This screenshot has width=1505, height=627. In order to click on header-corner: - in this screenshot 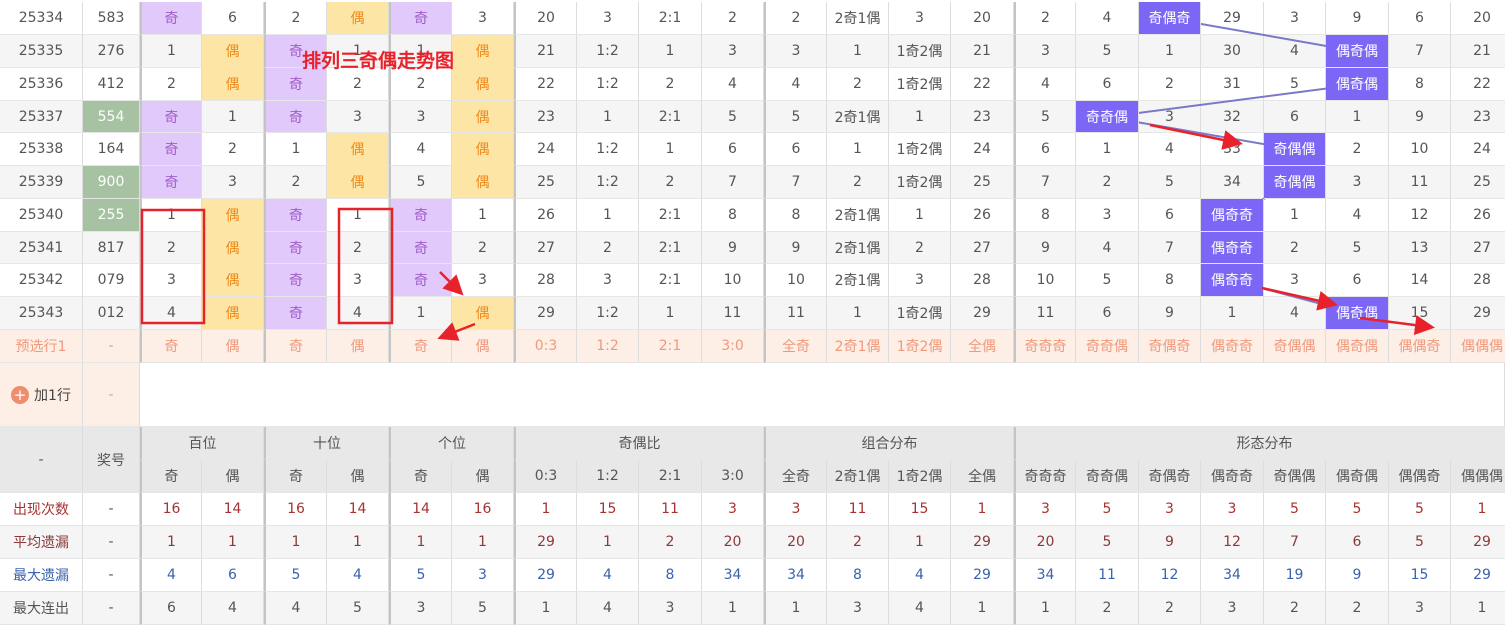, I will do `click(41, 460)`.